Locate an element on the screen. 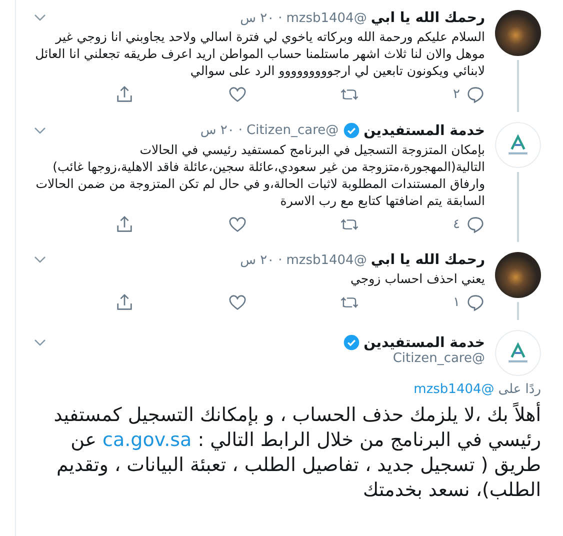 The width and height of the screenshot is (563, 536). reply-count: ١ is located at coordinates (456, 302).